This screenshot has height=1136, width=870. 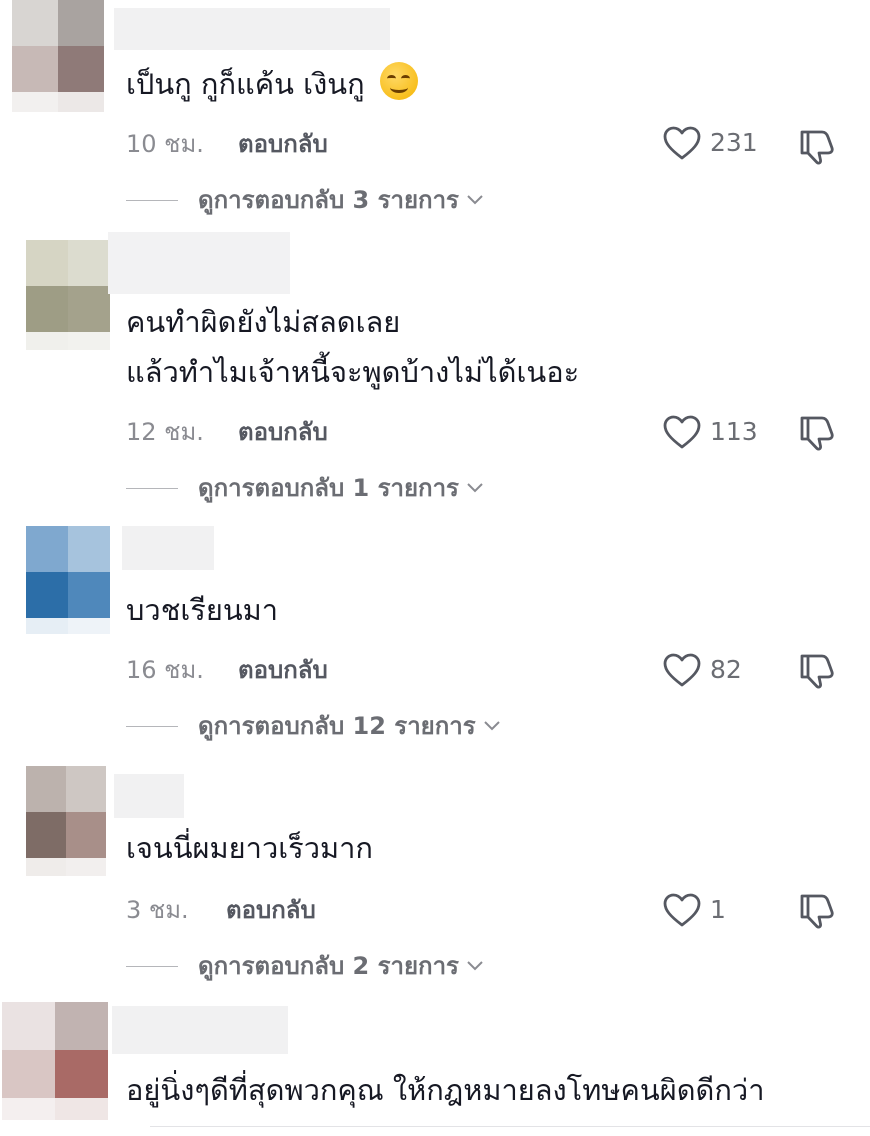 I want to click on view-replies-toggle: ดูการตอบกลับ 3 รายการ, so click(x=305, y=200).